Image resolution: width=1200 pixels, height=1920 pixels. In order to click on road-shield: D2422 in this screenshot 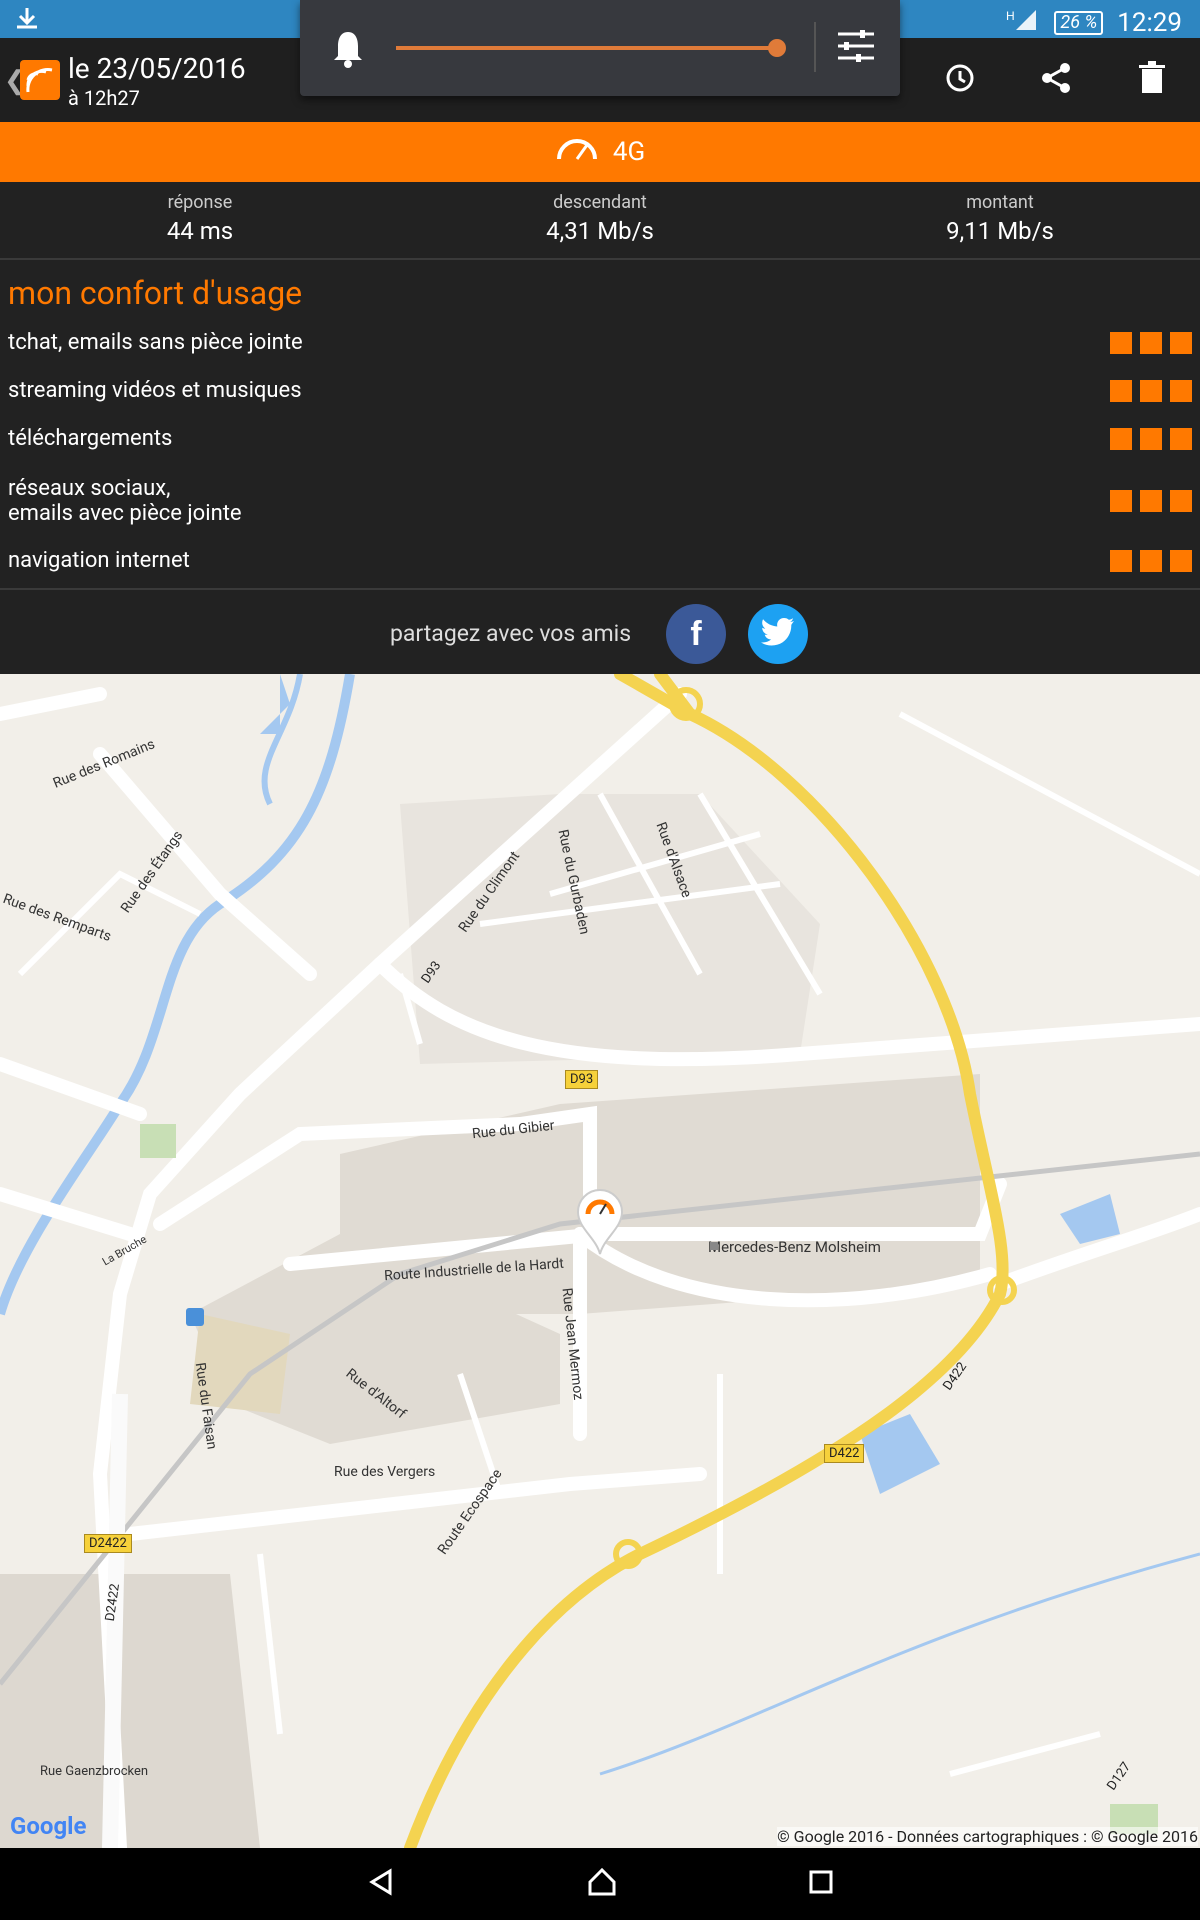, I will do `click(108, 1543)`.